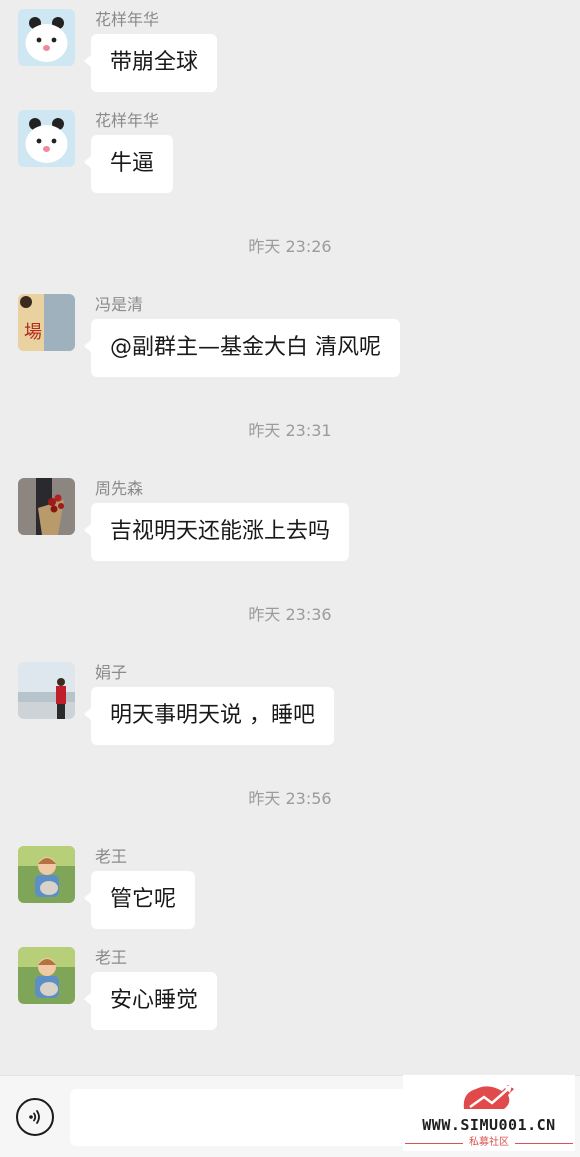 This screenshot has height=1157, width=580. Describe the element at coordinates (488, 1097) in the screenshot. I see `bull-logo-icon` at that location.